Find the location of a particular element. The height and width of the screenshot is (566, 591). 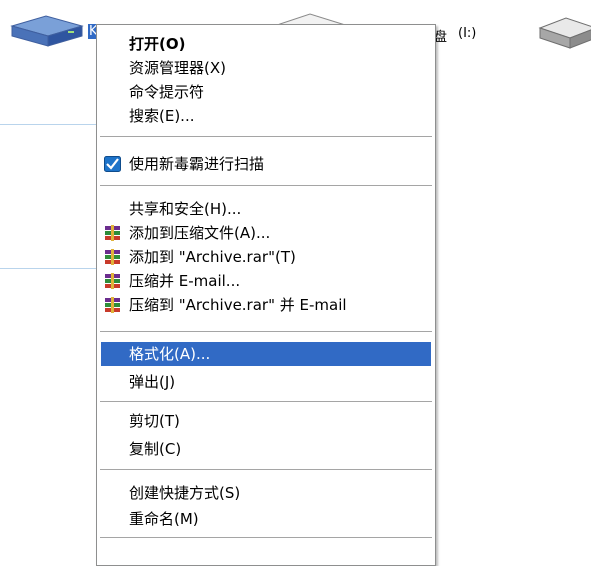

menu-item-open: 打开(O) is located at coordinates (266, 44).